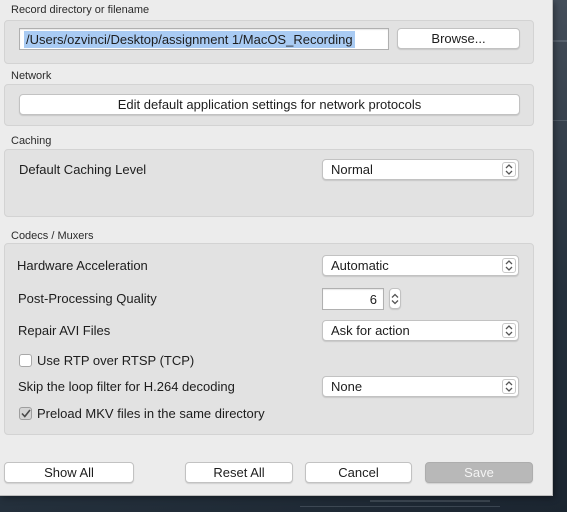 The height and width of the screenshot is (512, 567). Describe the element at coordinates (239, 472) in the screenshot. I see `reset-all-button: Reset All` at that location.